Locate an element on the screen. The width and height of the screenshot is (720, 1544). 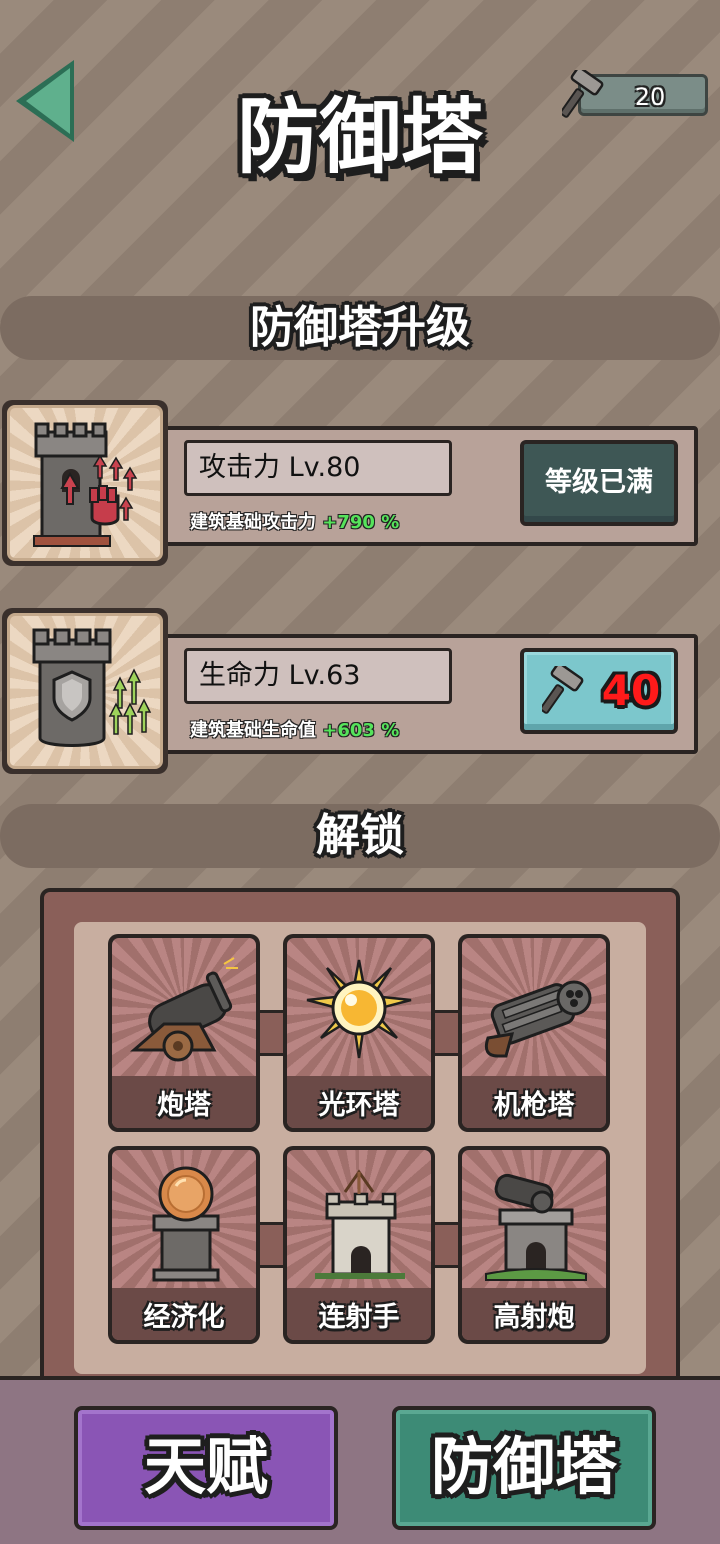
tower-card-cannon: 炮塔 is located at coordinates (184, 1033).